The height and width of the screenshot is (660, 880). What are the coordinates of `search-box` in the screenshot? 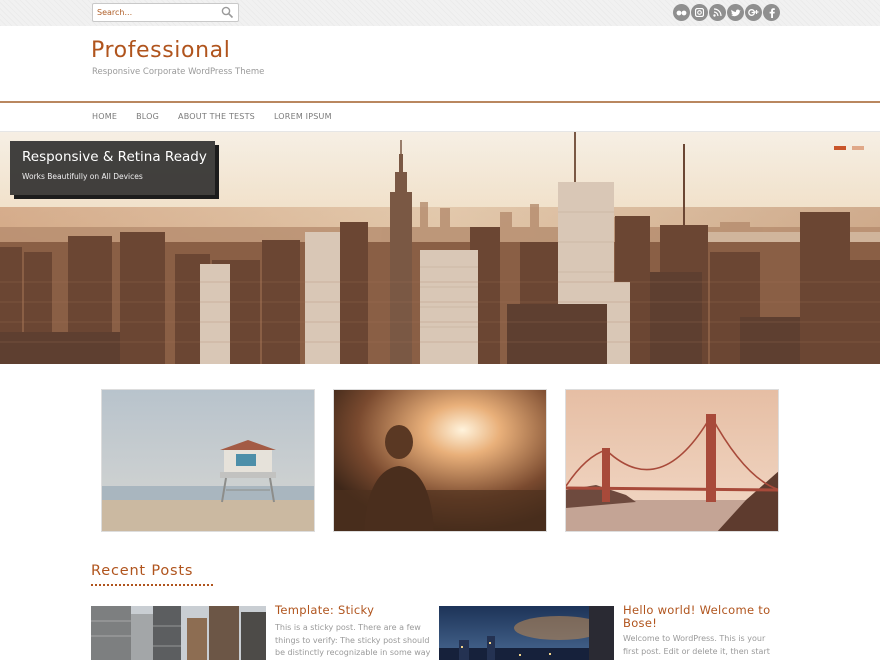 It's located at (165, 12).